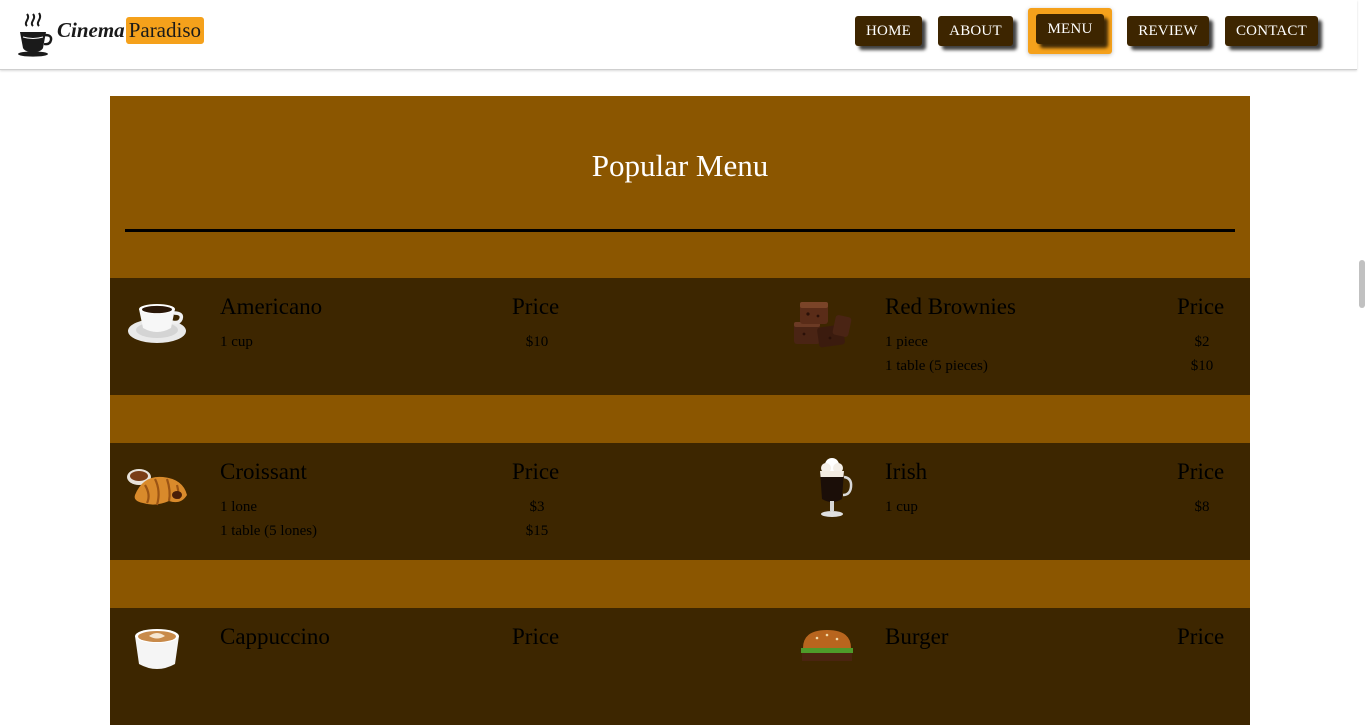  I want to click on item-name: Cappuccino, so click(275, 636).